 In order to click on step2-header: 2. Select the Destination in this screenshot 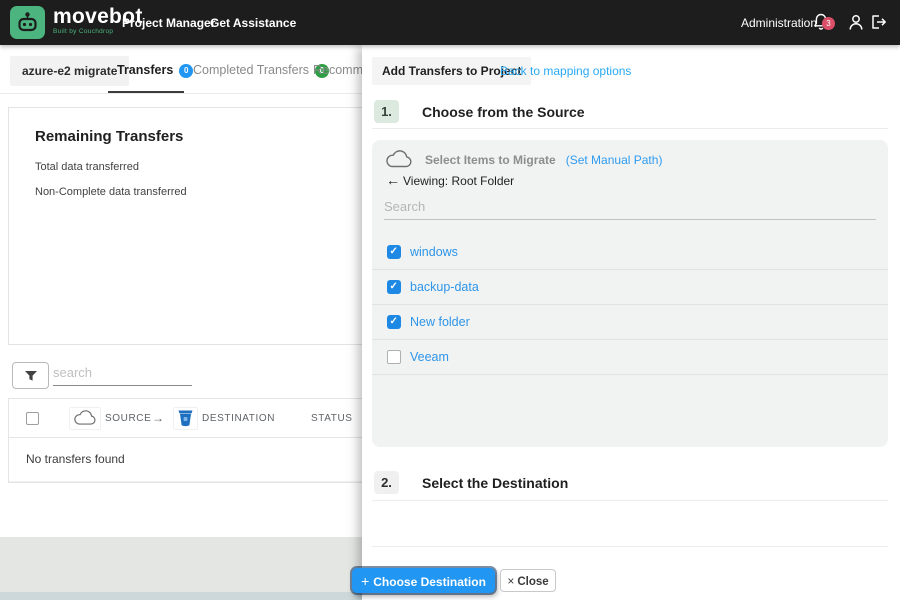, I will do `click(471, 482)`.